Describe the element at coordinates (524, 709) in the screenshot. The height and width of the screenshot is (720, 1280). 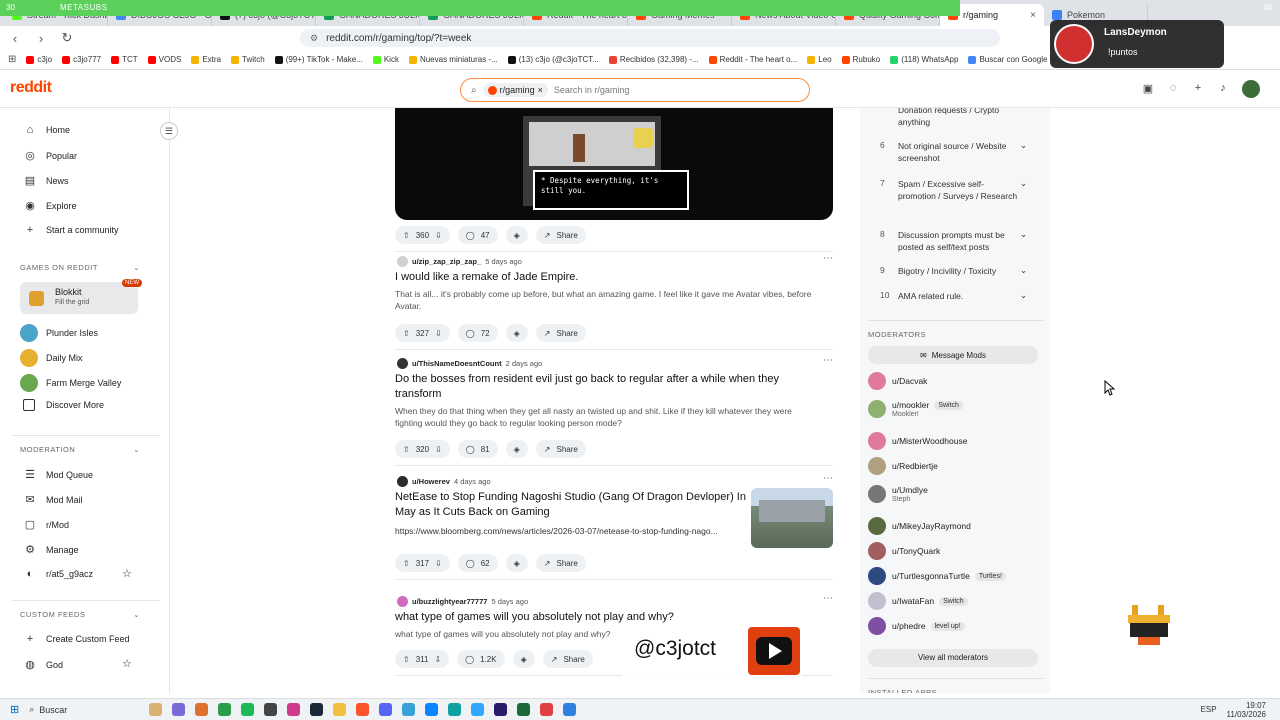
I see `xbox-icon` at that location.